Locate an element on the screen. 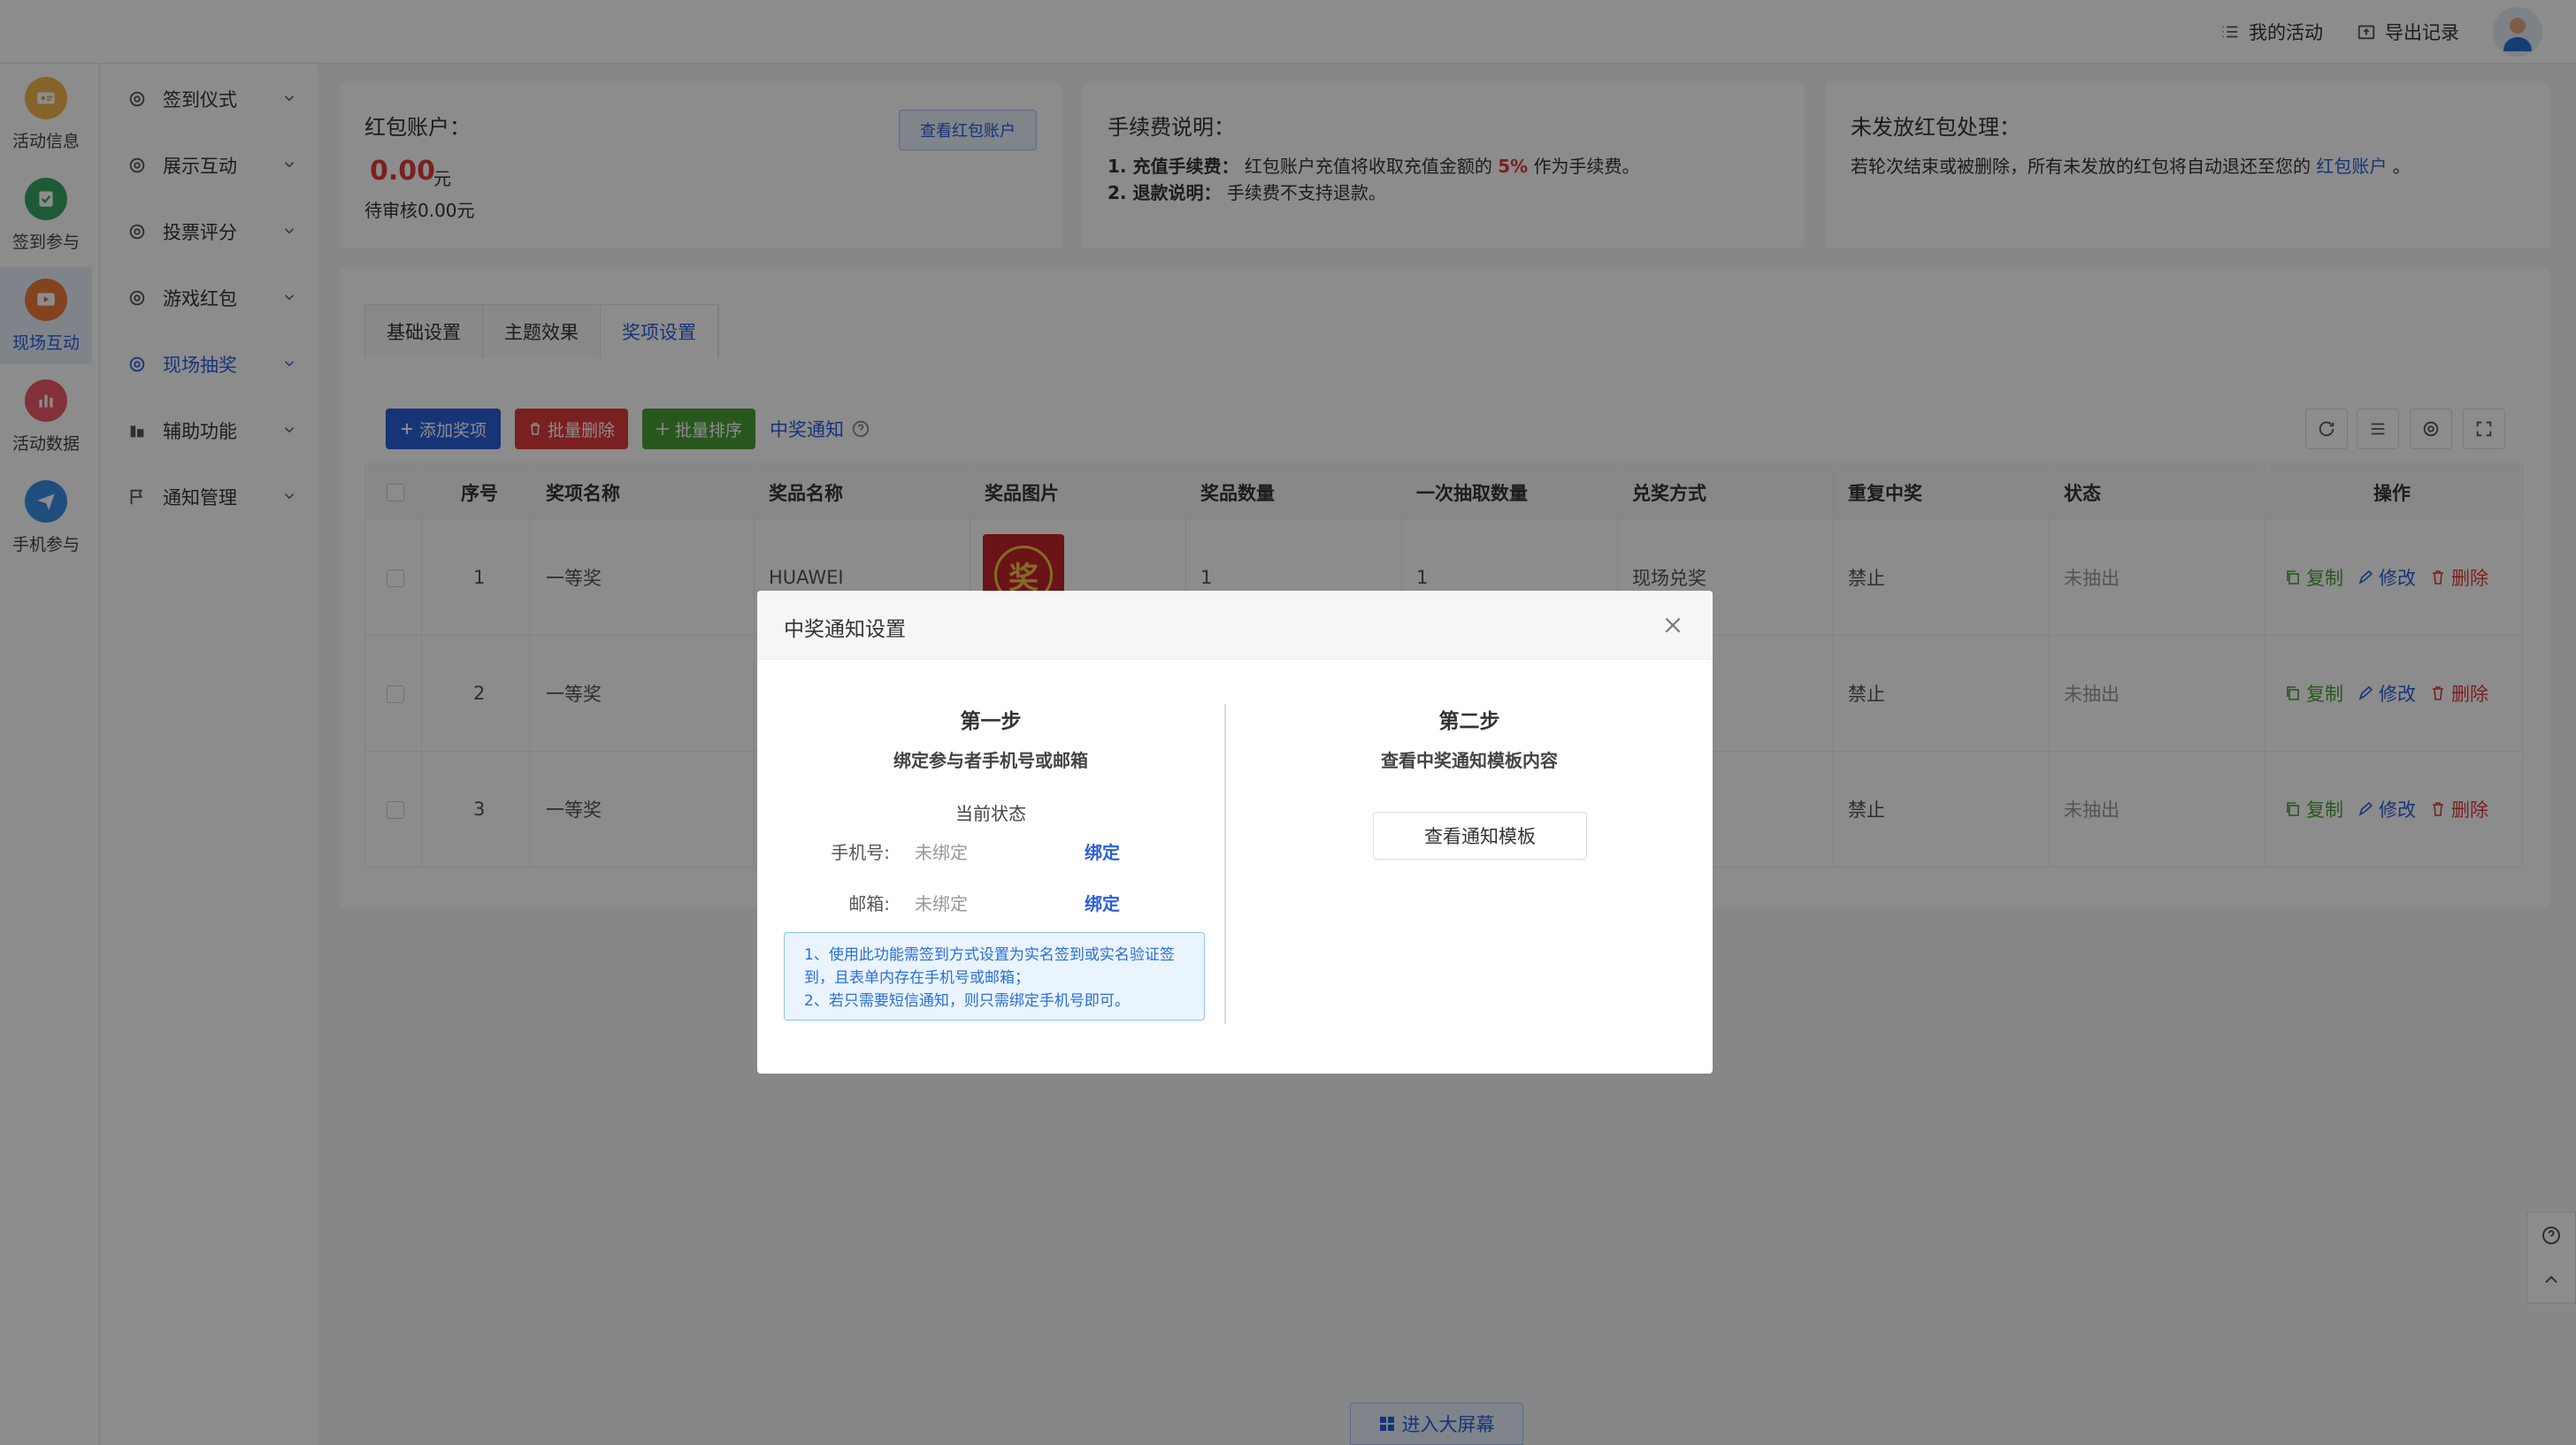 Image resolution: width=2576 pixels, height=1445 pixels. info-line-1: 1、使用此功能需签到方式设置为实名签到或实名验证签到，且表单内存在手机号或邮箱； is located at coordinates (989, 966).